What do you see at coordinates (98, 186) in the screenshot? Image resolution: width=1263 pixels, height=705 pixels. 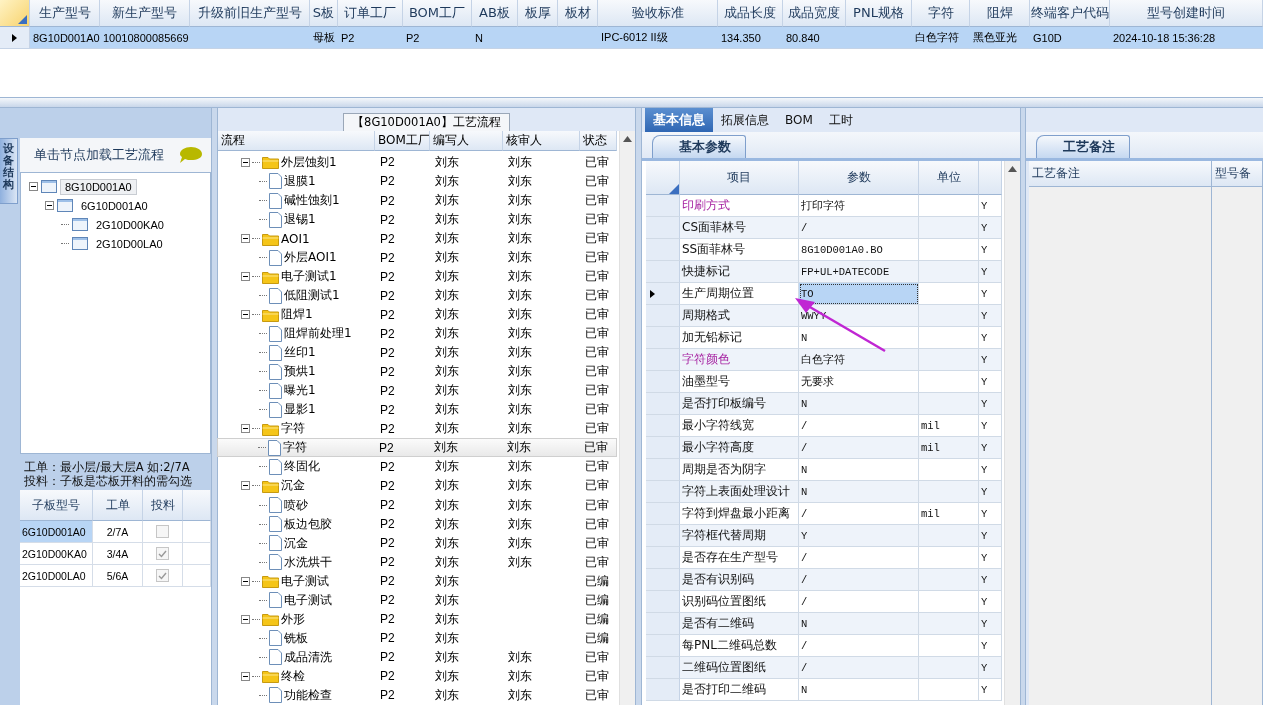 I see `tree-node: 8G10D001A0` at bounding box center [98, 186].